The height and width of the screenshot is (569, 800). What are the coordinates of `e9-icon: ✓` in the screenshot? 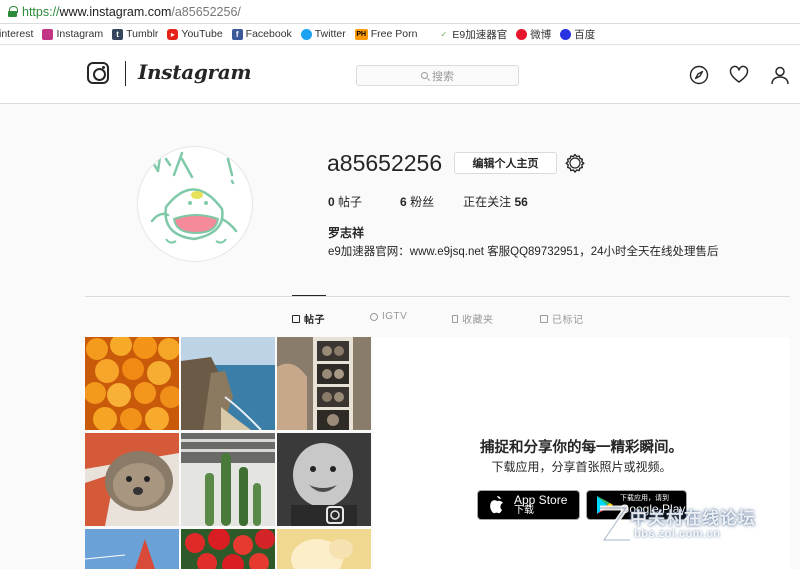 It's located at (444, 34).